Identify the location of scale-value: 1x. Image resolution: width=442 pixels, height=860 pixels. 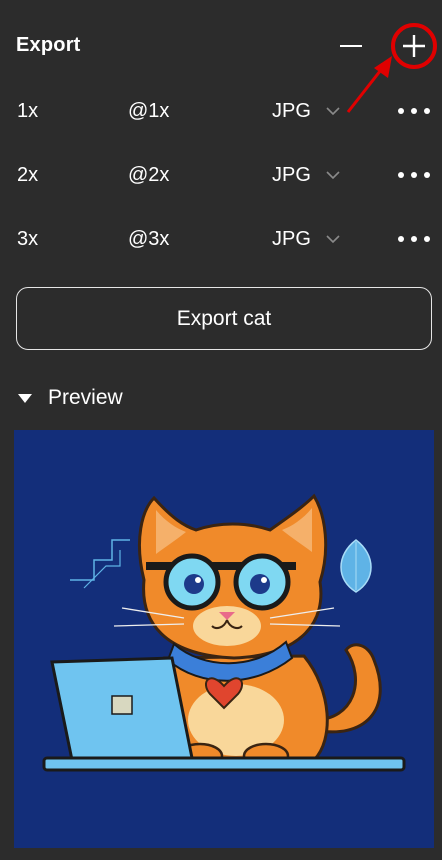
(27, 111).